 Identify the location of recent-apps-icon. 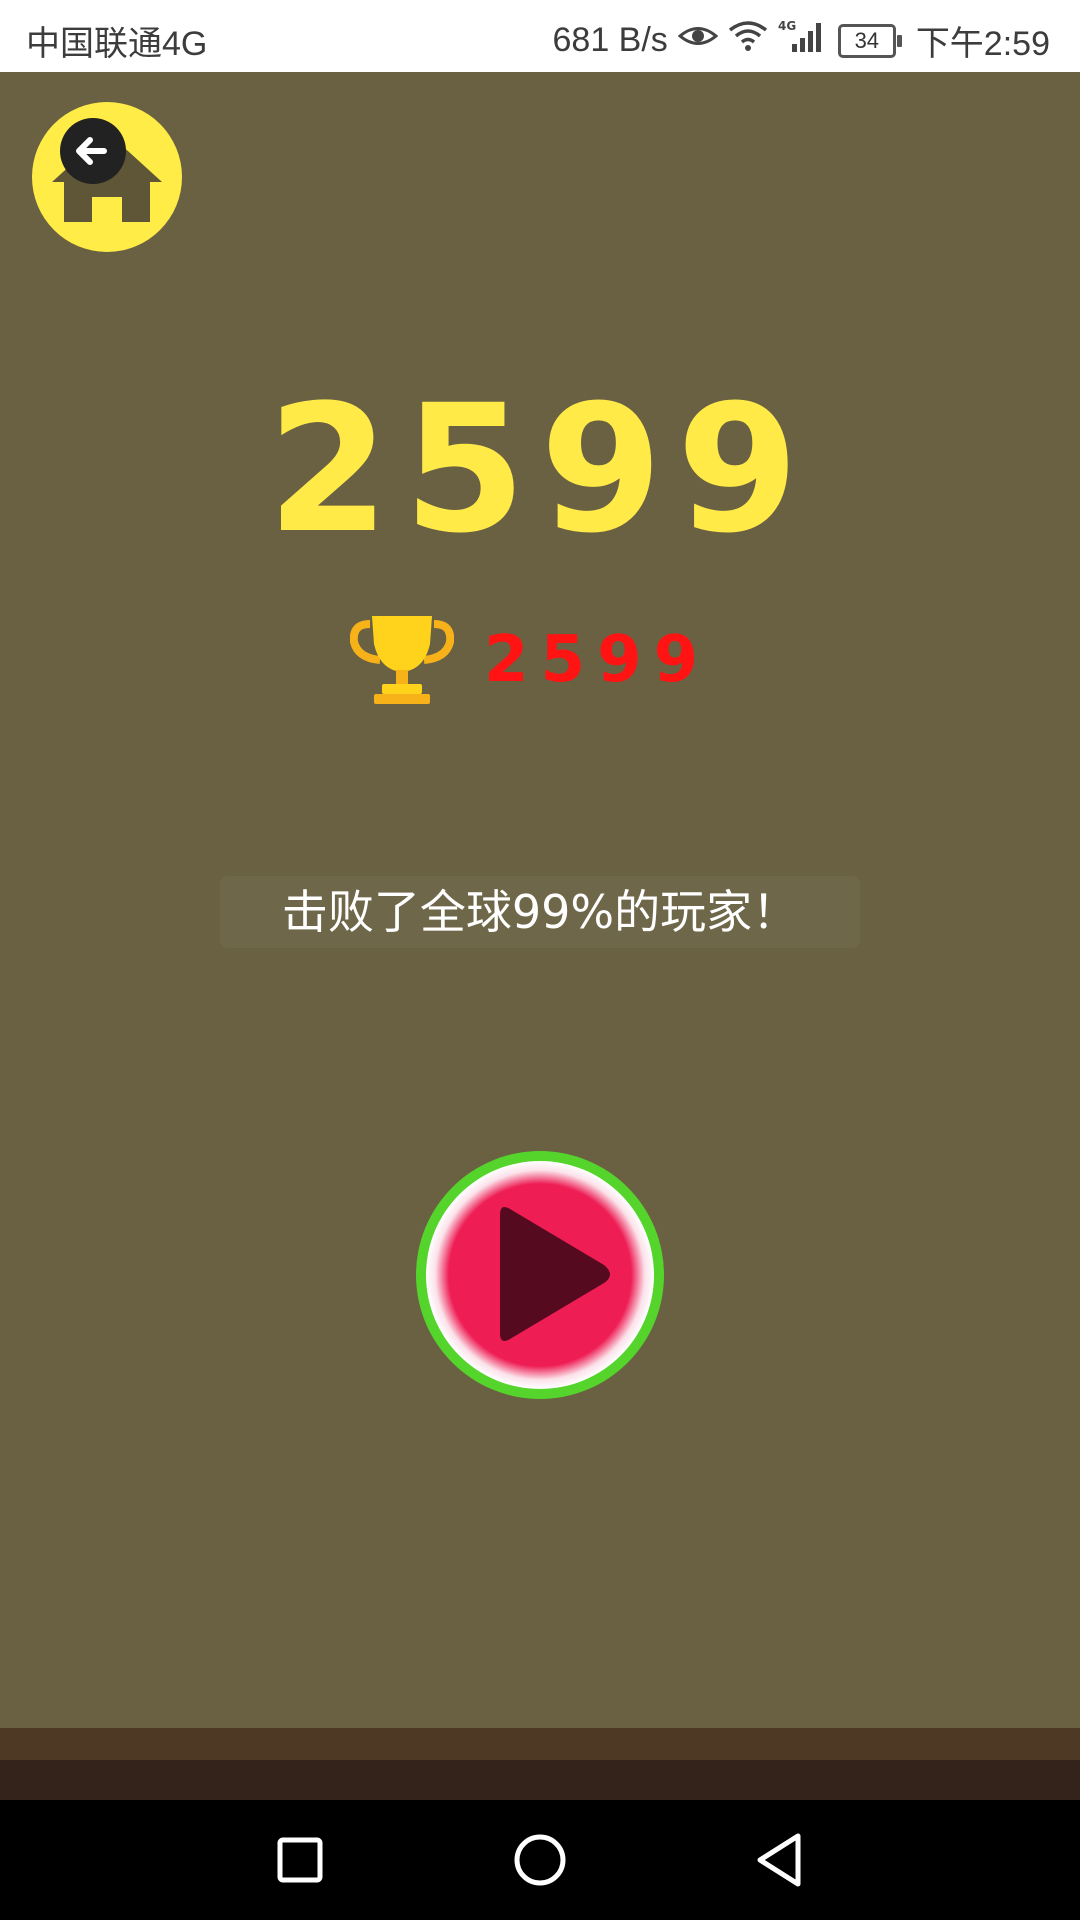
(300, 1860).